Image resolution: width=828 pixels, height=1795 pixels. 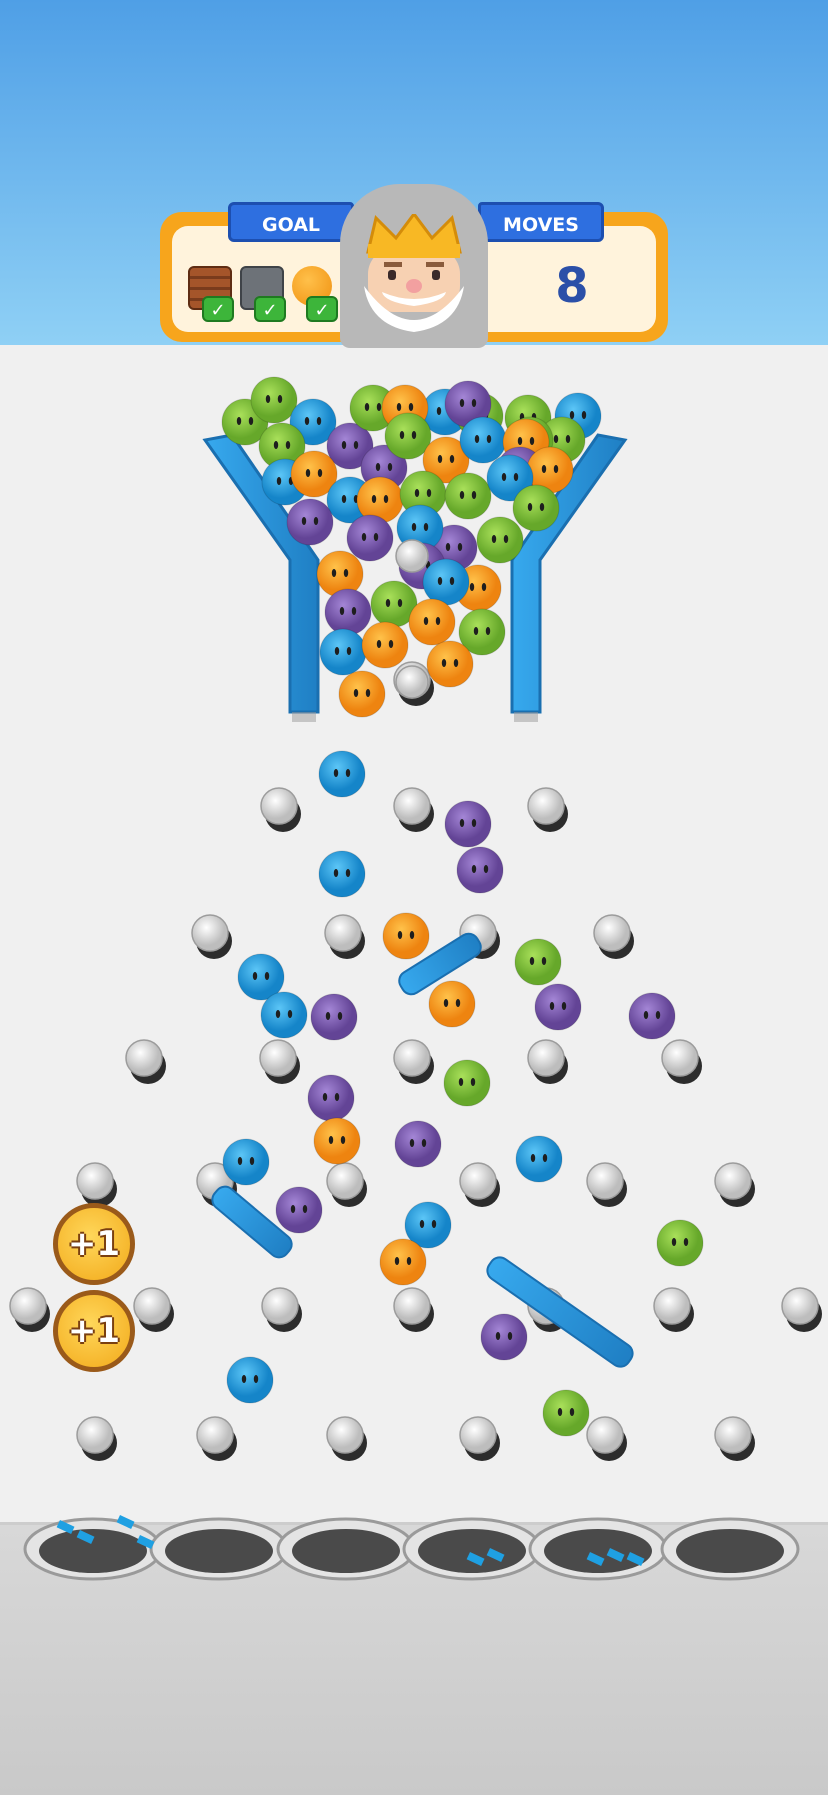 I want to click on plus-one-bonus: +1, so click(x=94, y=1244).